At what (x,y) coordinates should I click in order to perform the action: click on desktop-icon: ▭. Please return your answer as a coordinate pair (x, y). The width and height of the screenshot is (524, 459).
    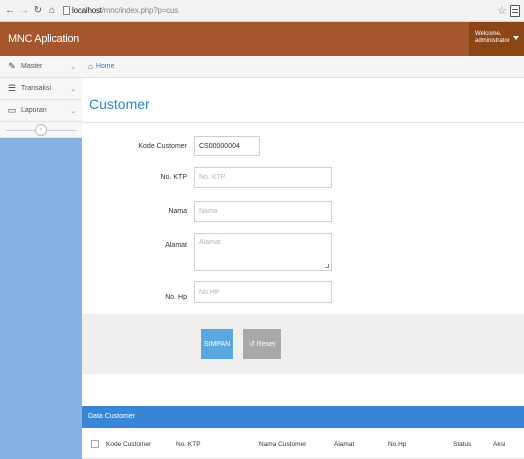
    Looking at the image, I should click on (12, 110).